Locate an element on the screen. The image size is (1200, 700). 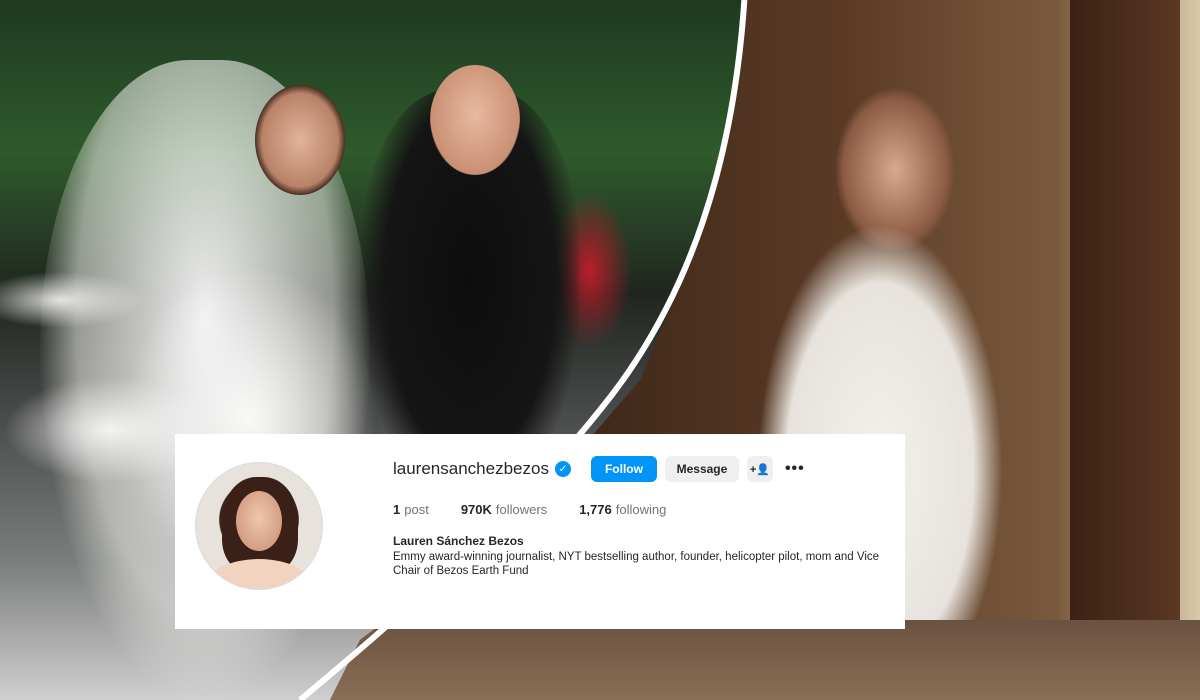
message-button: Message is located at coordinates (701, 469).